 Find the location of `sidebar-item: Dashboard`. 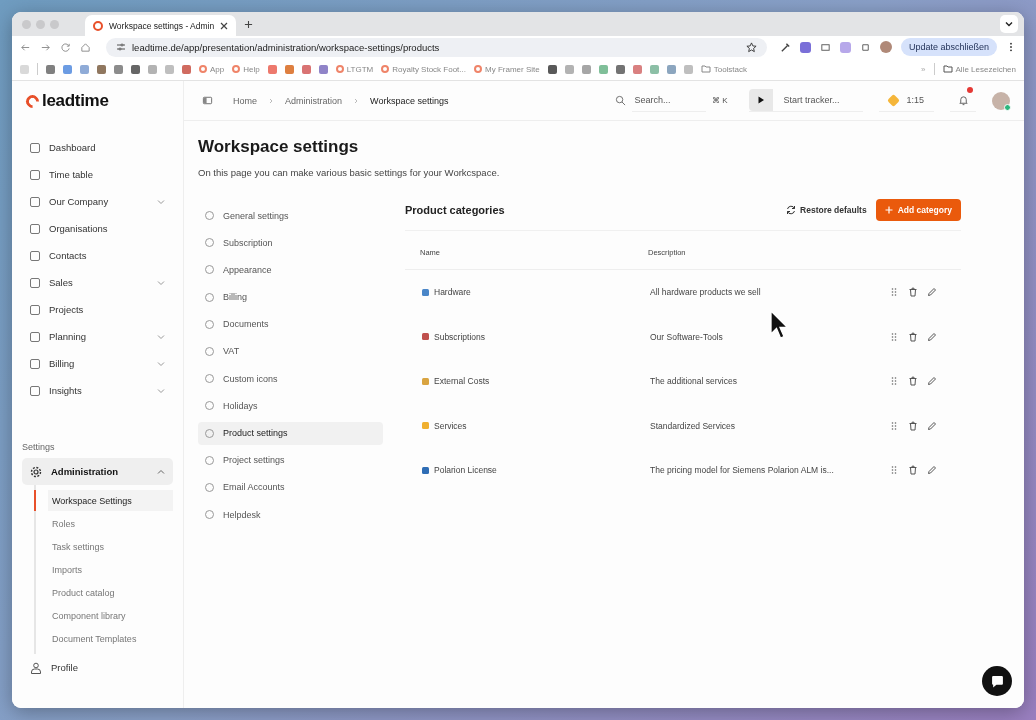

sidebar-item: Dashboard is located at coordinates (97, 147).